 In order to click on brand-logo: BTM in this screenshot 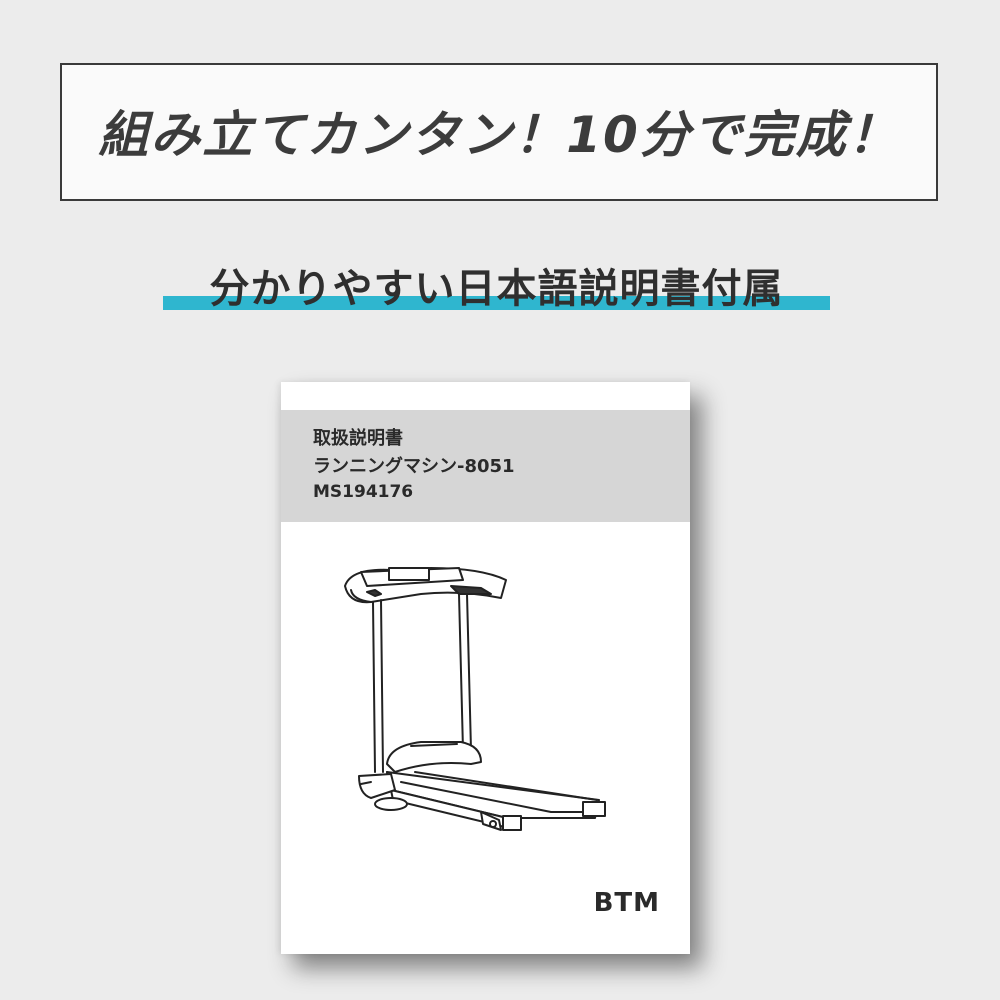, I will do `click(627, 903)`.